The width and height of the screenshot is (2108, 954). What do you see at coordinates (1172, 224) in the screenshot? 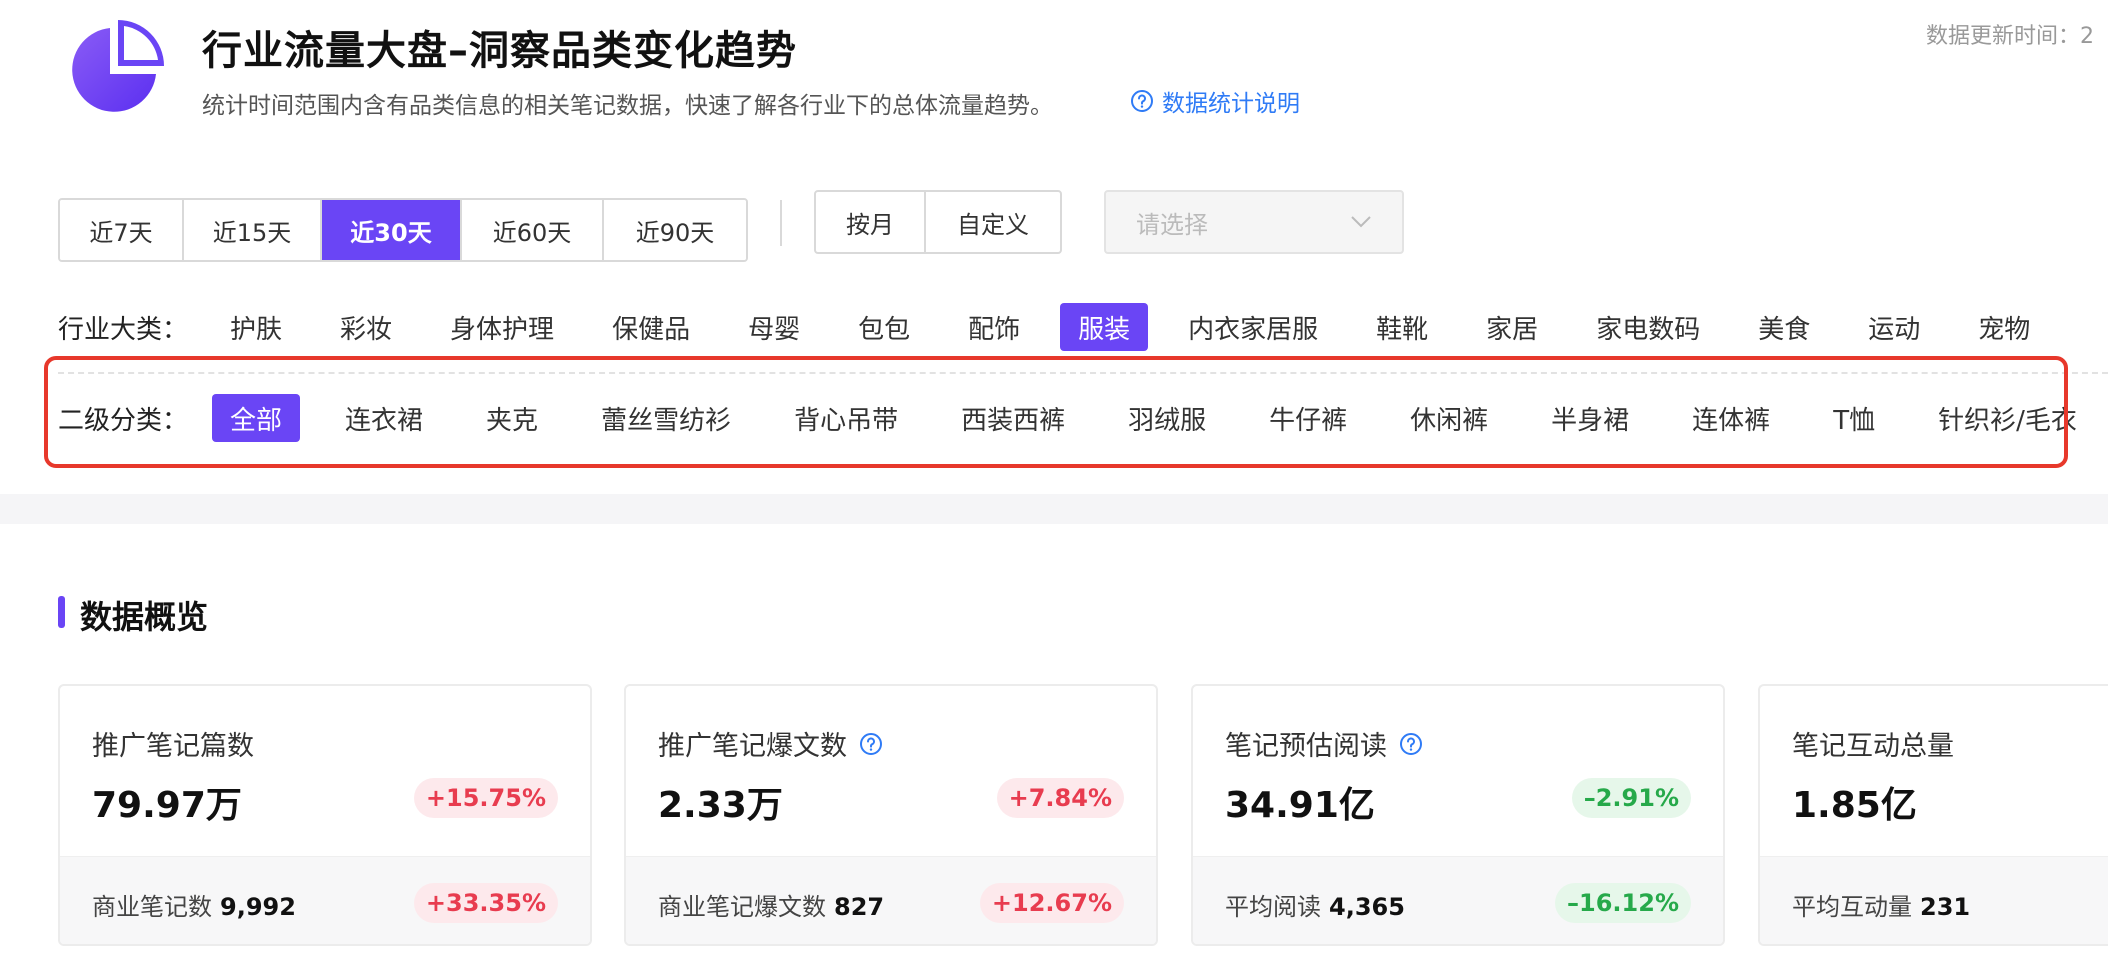
I see `select-placeholder: 请选择` at bounding box center [1172, 224].